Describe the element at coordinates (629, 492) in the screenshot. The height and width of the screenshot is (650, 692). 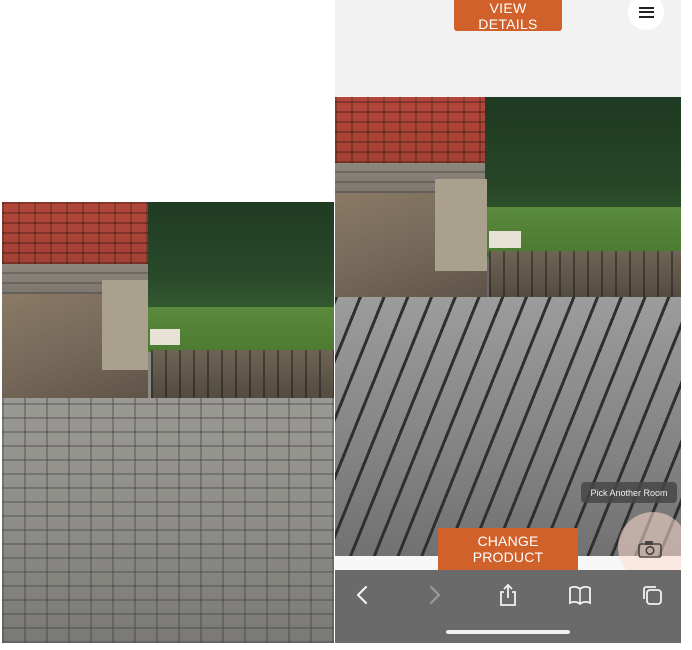
I see `pick-another-room-button: Pick Another Room` at that location.